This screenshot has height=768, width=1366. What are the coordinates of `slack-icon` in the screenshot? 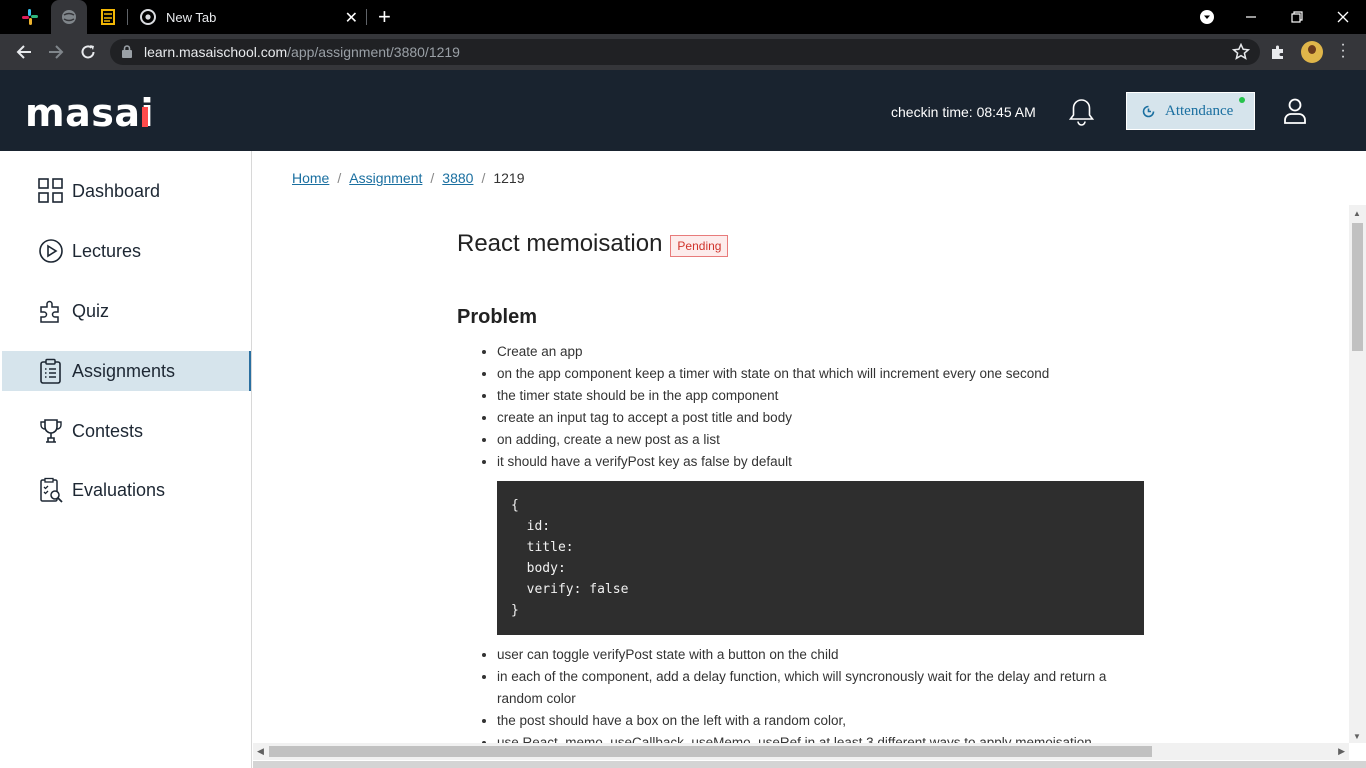 It's located at (30, 17).